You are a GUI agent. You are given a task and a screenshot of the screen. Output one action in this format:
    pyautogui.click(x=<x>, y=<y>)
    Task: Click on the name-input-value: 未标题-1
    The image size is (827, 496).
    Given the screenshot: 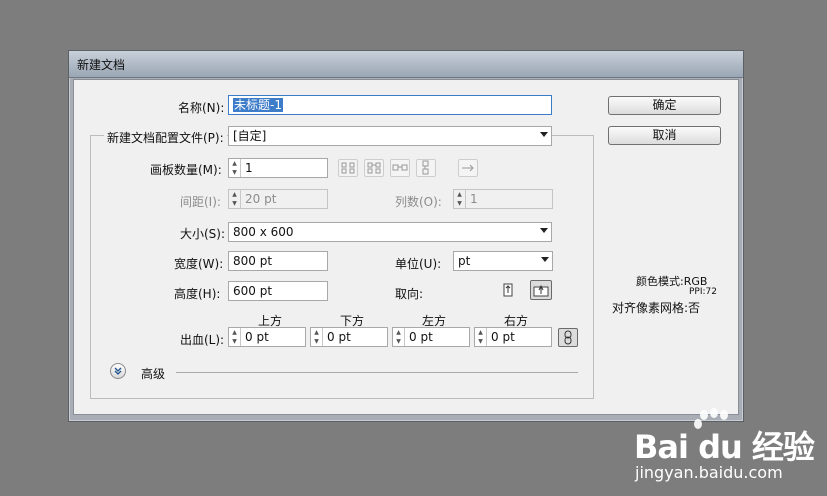 What is the action you would take?
    pyautogui.click(x=258, y=105)
    